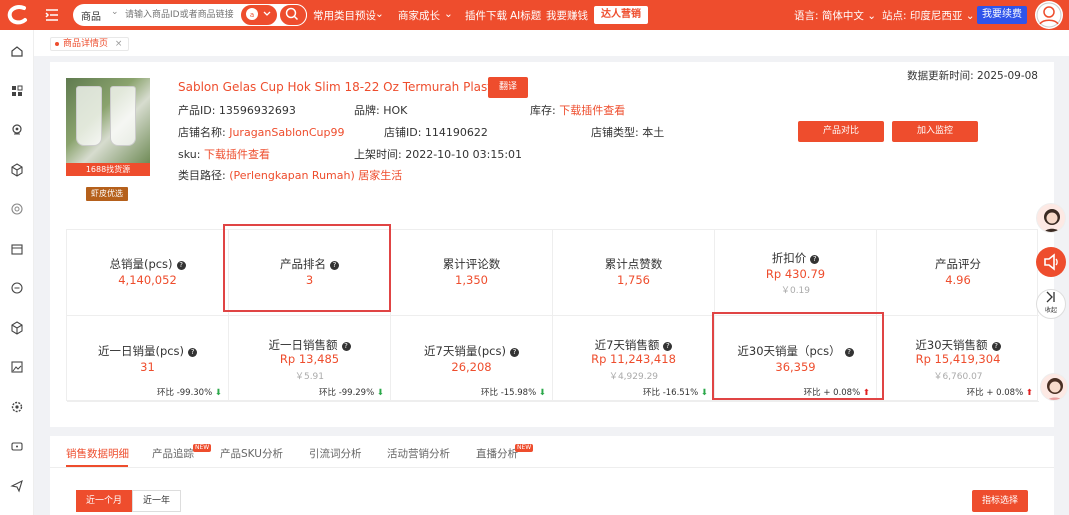  Describe the element at coordinates (1050, 310) in the screenshot. I see `collapse-label: 收起` at that location.